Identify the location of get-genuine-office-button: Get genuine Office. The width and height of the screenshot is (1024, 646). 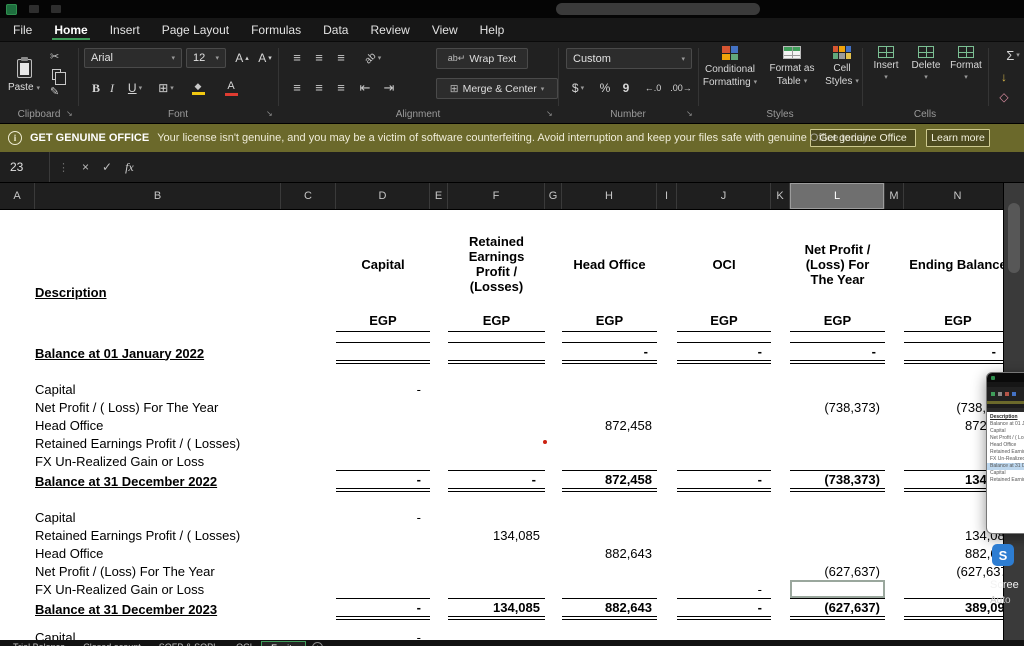
(863, 138).